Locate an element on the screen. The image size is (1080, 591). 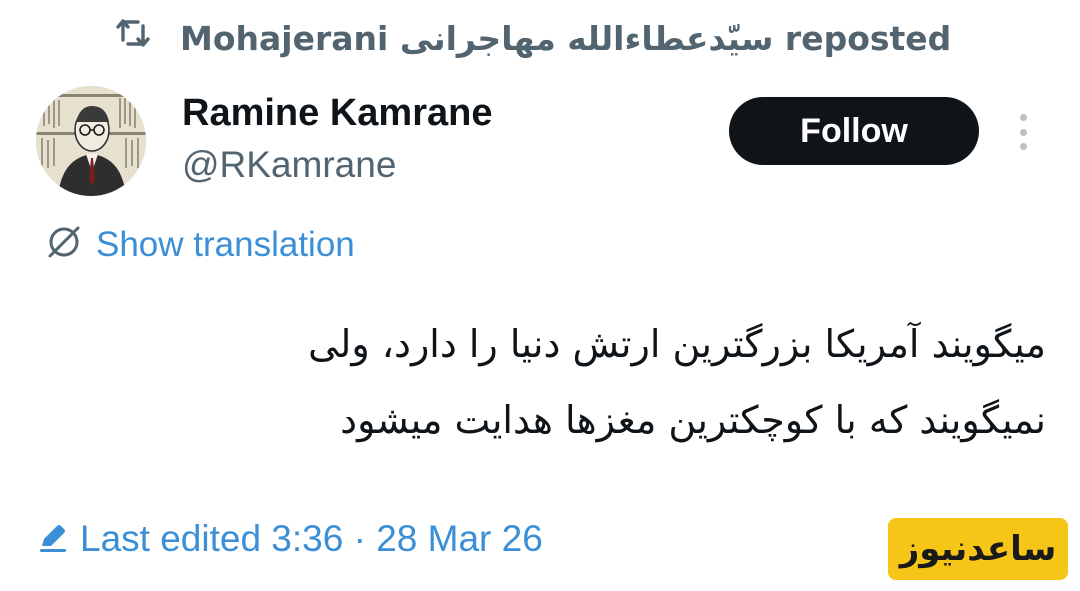
last-edited-label: Last edited 3:36 · 28 Mar 26 is located at coordinates (311, 538).